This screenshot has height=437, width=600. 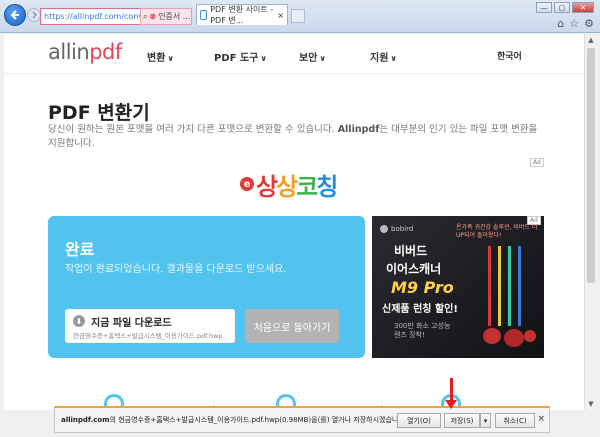 I want to click on menu-support: 지원 ∨, so click(x=383, y=56).